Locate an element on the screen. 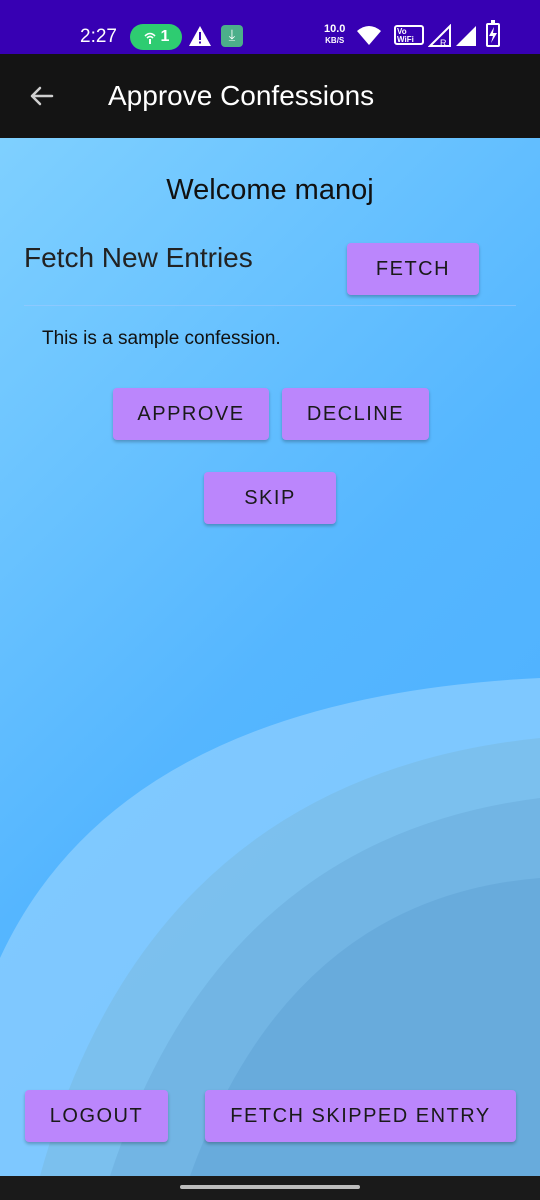 The width and height of the screenshot is (540, 1200). fetch-new-entries-label: Fetch New Entries is located at coordinates (138, 257).